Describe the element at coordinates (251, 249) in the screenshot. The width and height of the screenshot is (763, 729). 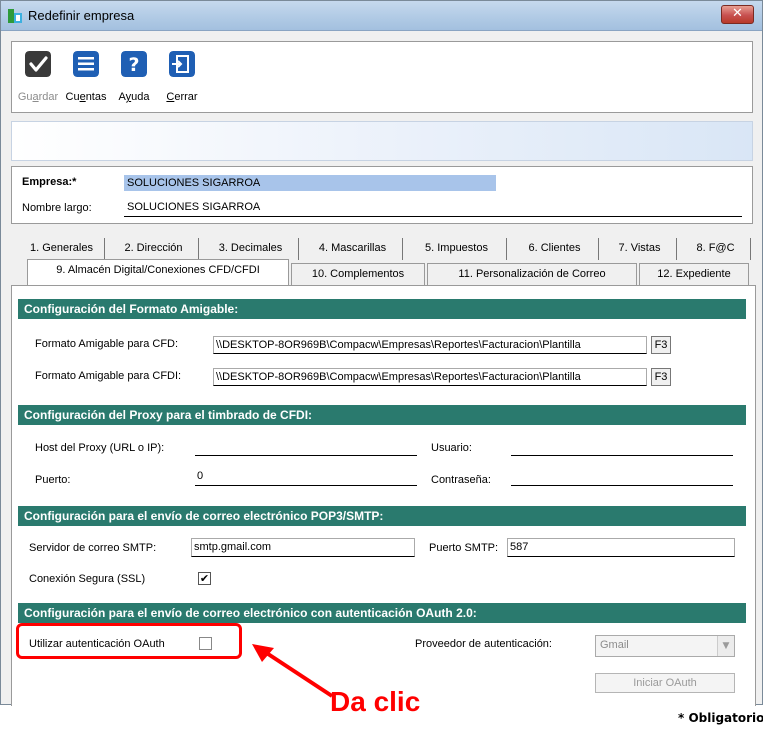
I see `tab-decimales: 3. Decimales` at that location.